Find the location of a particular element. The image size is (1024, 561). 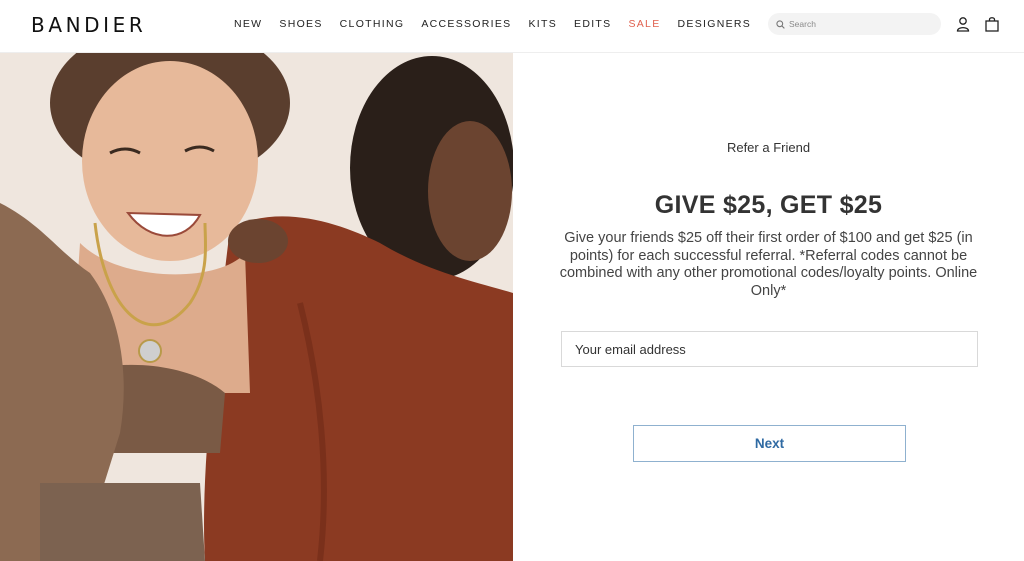

nav-item-edits: EDITS is located at coordinates (592, 24).